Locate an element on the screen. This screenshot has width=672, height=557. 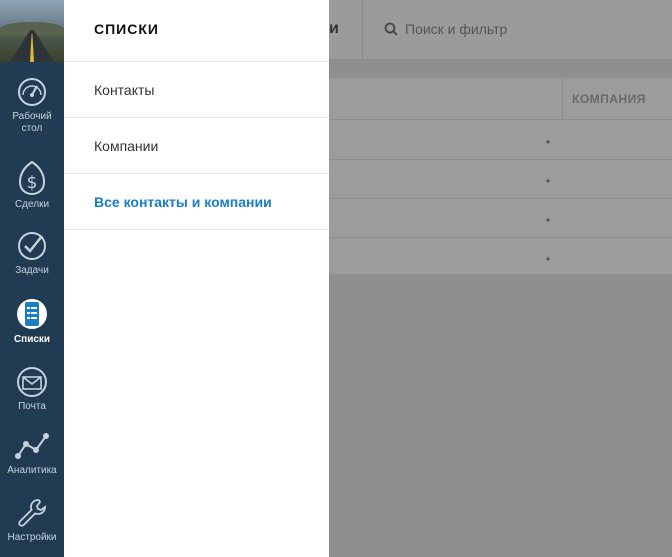
nav-label-deals: Сделки is located at coordinates (32, 204).